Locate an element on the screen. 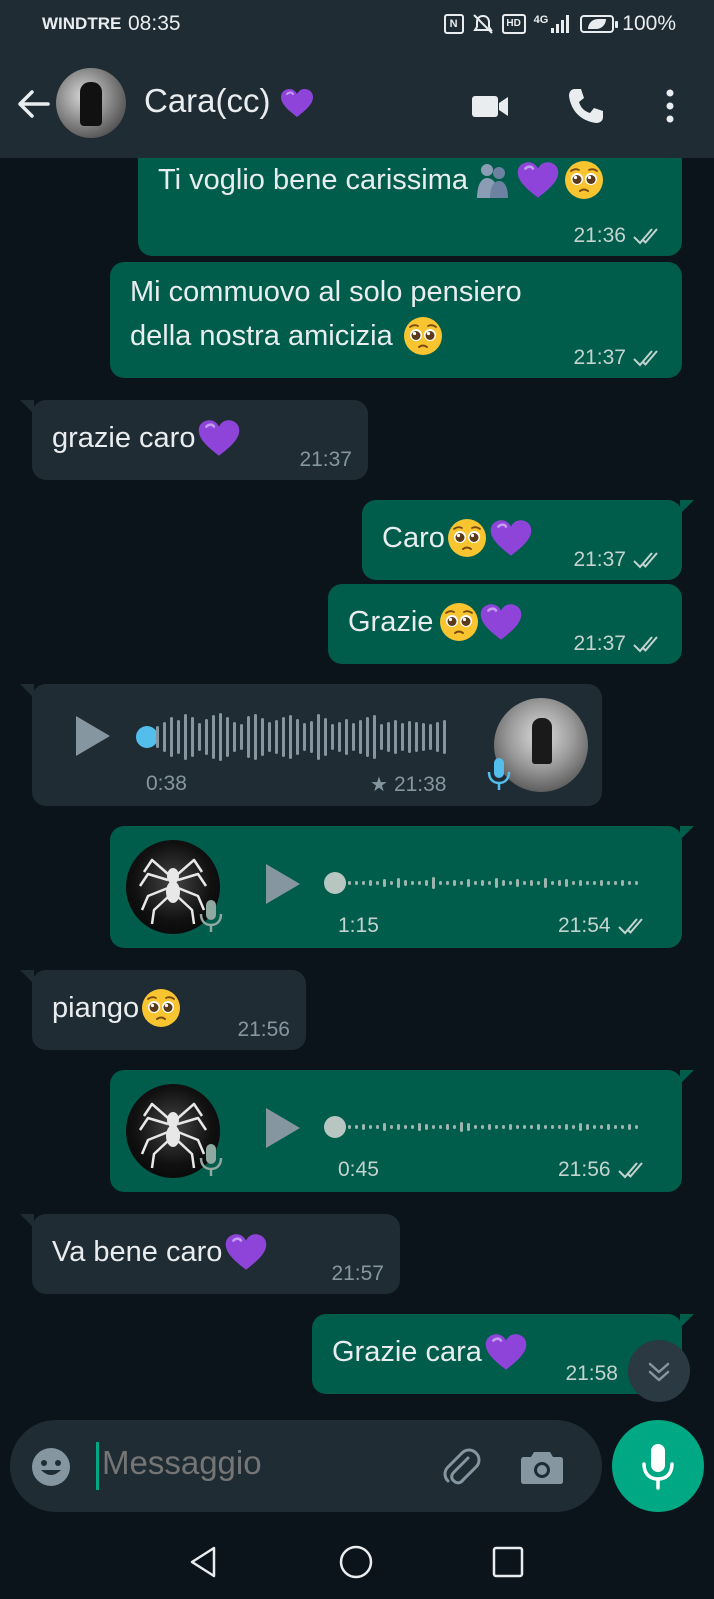 The image size is (714, 1599). contact-name: Cara(cc) is located at coordinates (229, 101).